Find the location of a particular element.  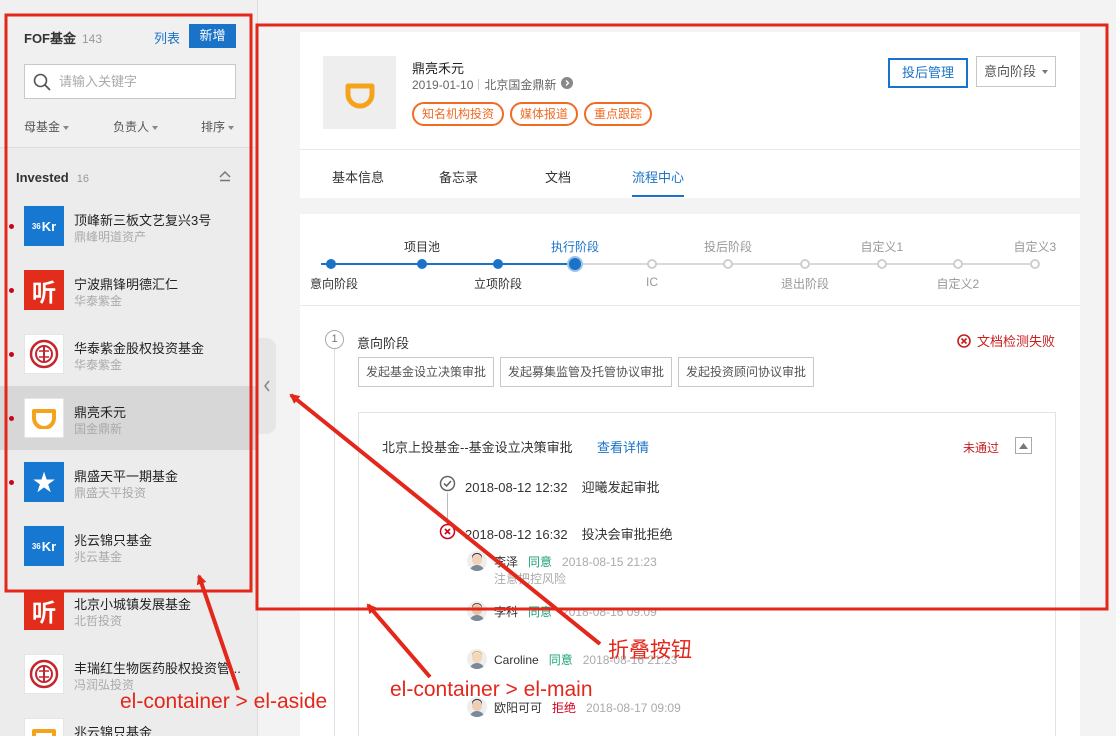

fund-name: 鼎亮禾元 is located at coordinates (100, 412).